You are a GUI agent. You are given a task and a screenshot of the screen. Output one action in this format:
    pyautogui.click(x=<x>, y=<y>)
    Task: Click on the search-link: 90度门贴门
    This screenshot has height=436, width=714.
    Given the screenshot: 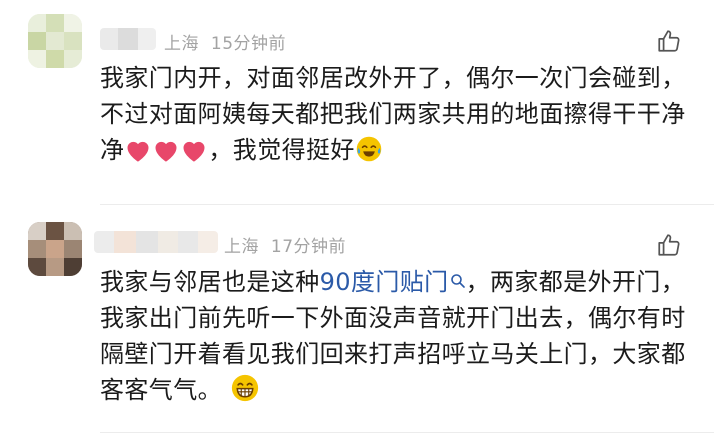 What is the action you would take?
    pyautogui.click(x=393, y=282)
    